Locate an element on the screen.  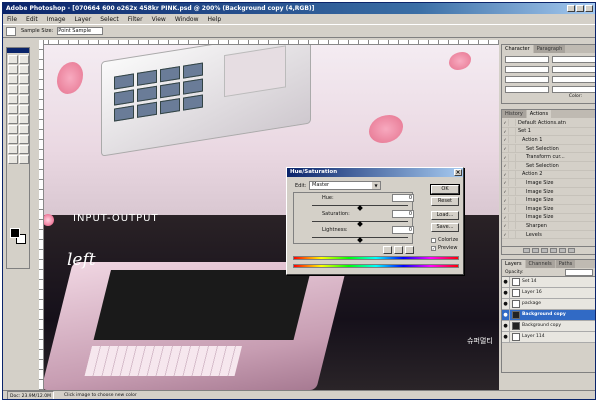
tab-paragraph: Paragraph is located at coordinates (549, 49).